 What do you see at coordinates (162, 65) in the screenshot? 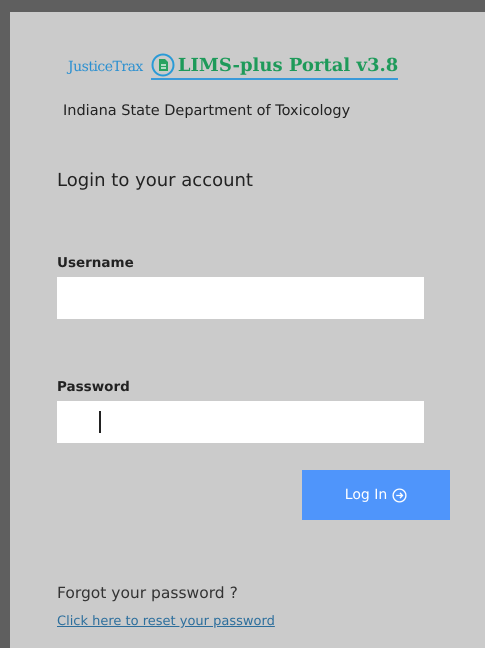
I see `document-icon` at bounding box center [162, 65].